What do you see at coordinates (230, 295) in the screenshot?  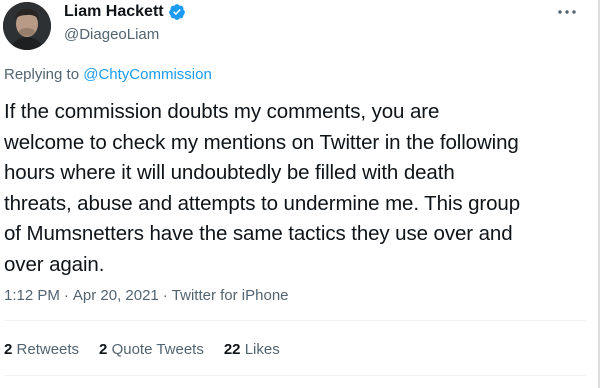 I see `tweet-source: Twitter for iPhone` at bounding box center [230, 295].